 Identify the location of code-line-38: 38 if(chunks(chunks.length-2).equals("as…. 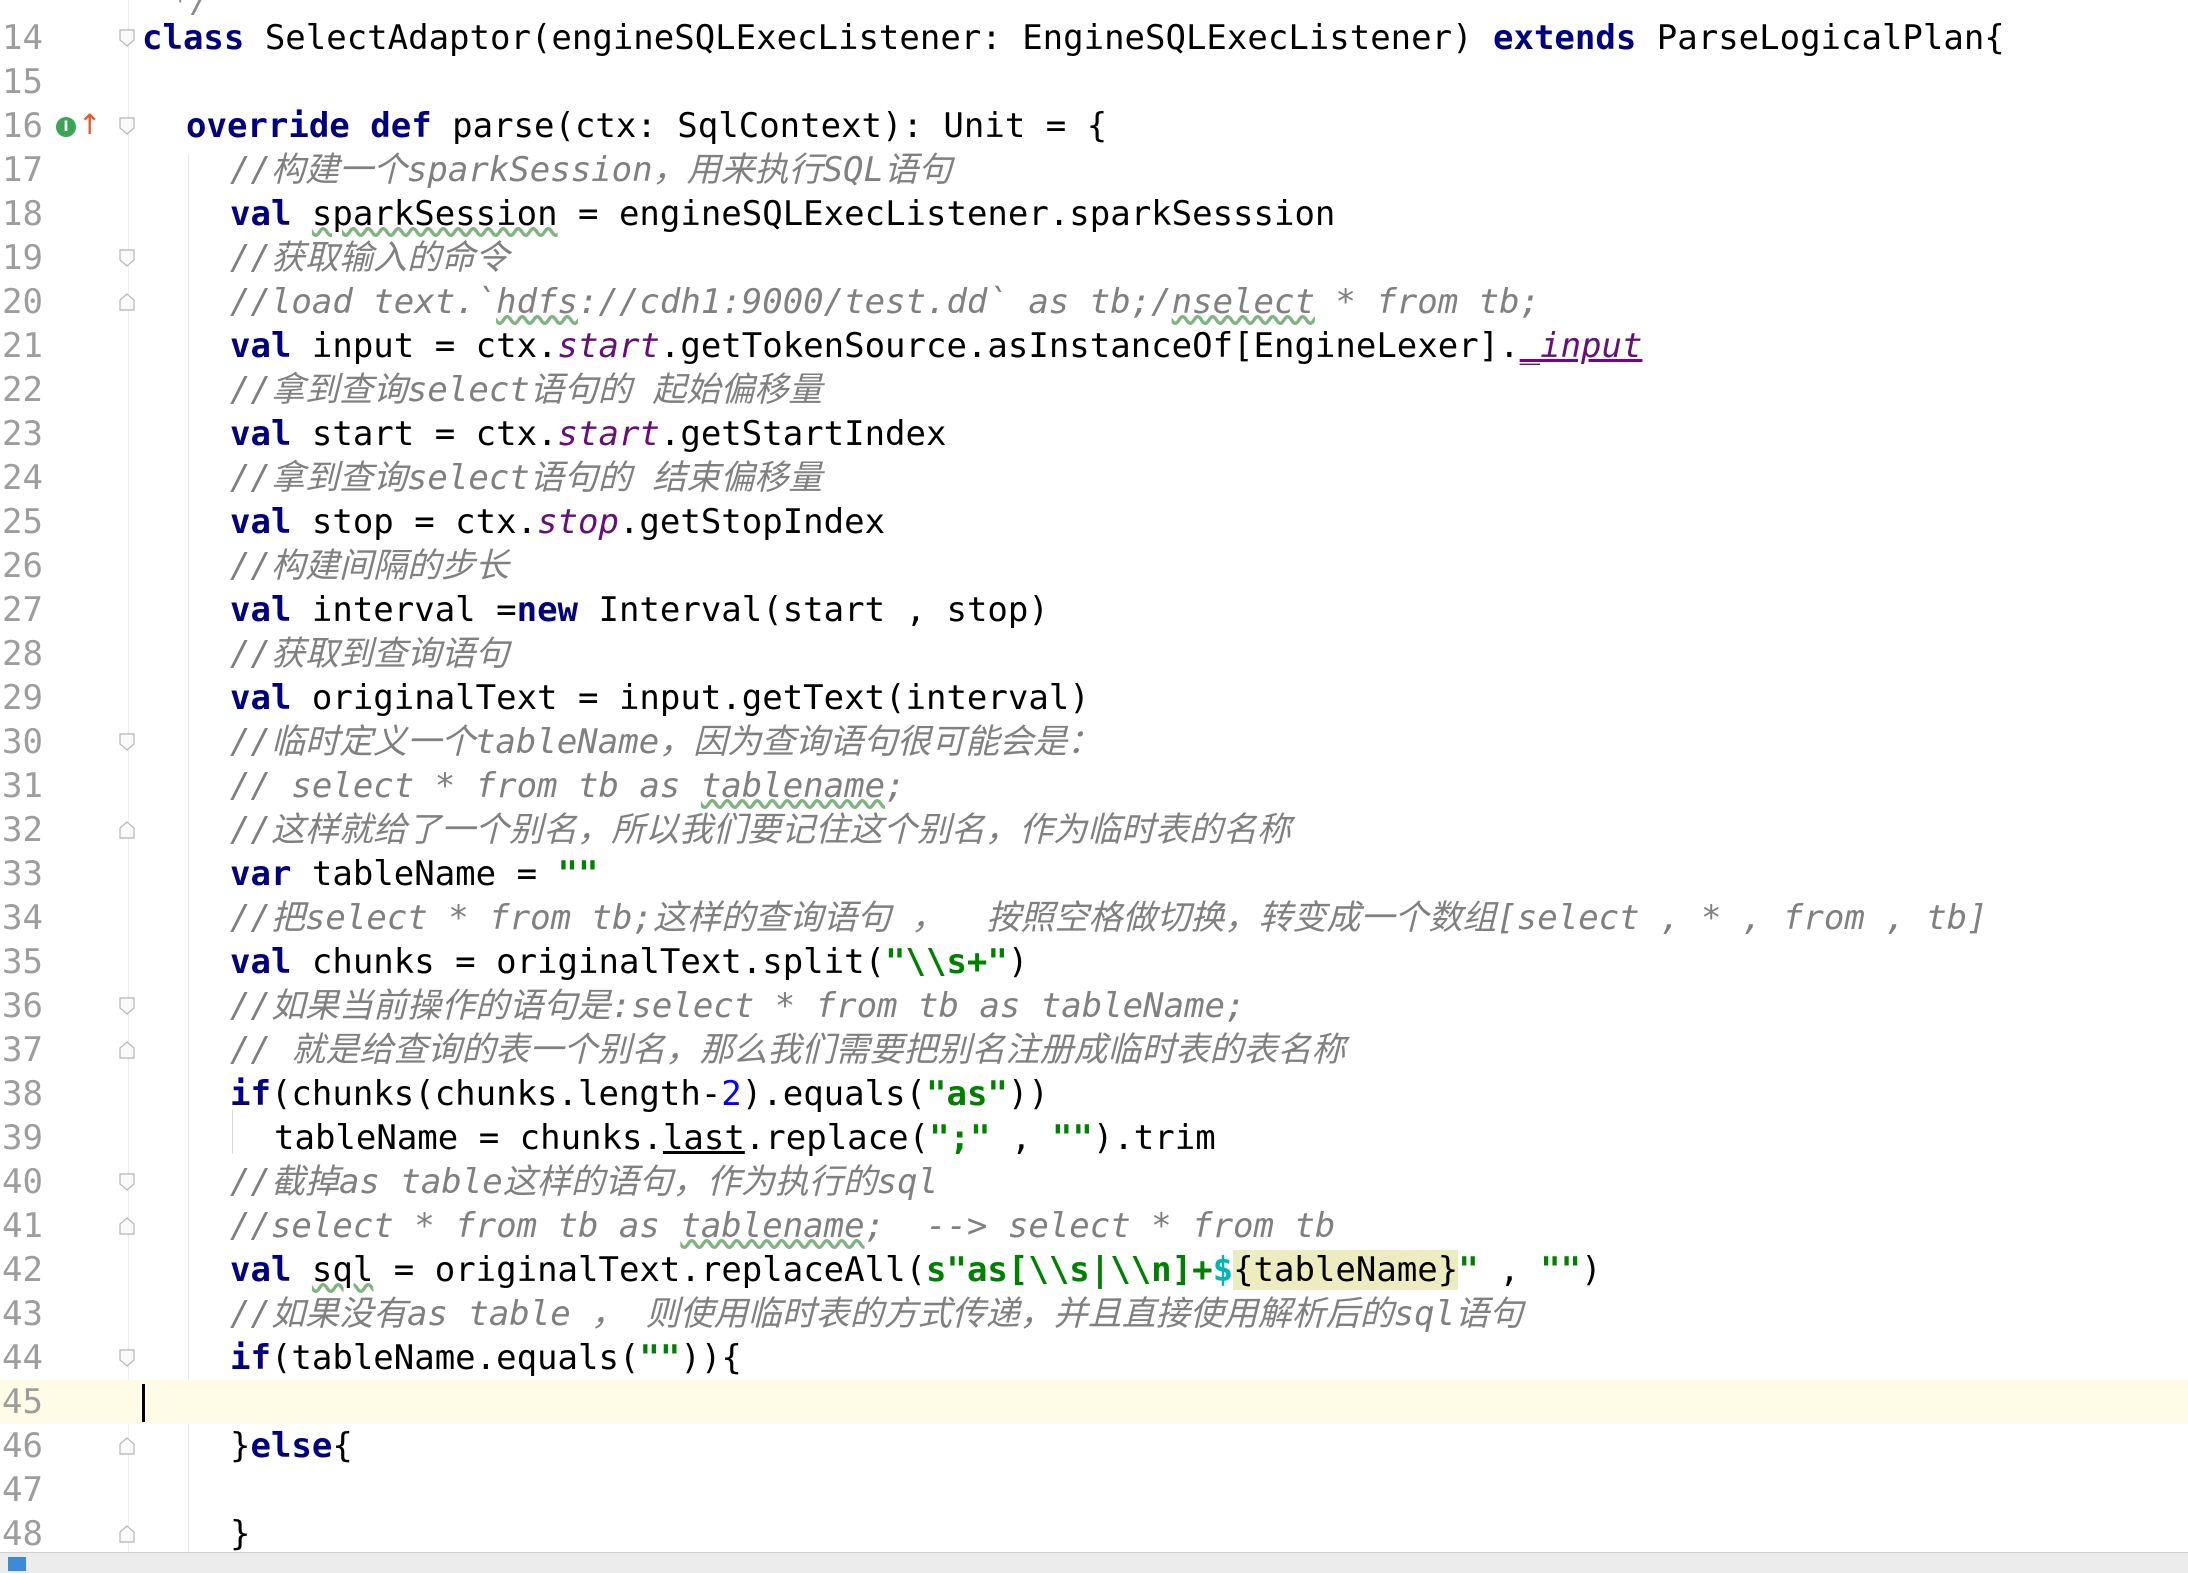
(1094, 1094).